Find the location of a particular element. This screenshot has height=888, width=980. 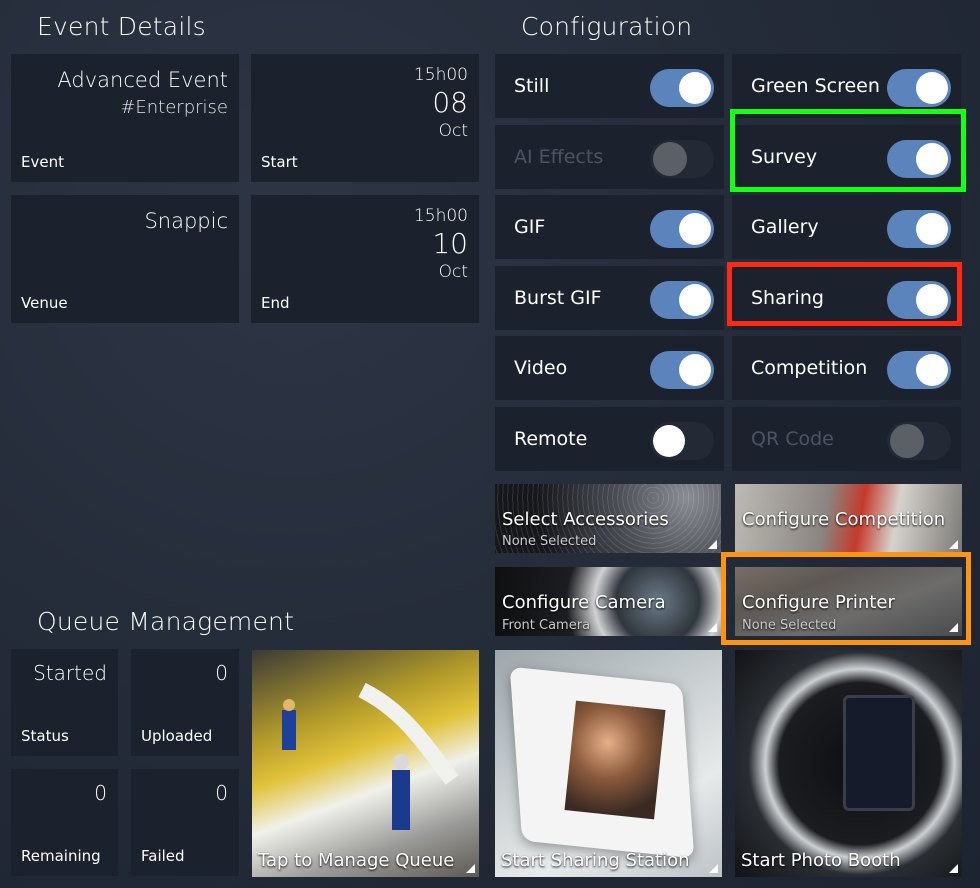

uploaded-tile: 0 Uploaded is located at coordinates (185, 702).